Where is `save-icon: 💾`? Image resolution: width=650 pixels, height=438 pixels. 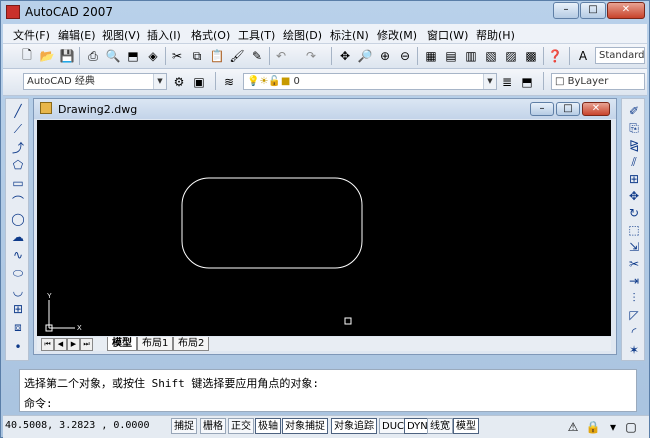 save-icon: 💾 is located at coordinates (67, 56).